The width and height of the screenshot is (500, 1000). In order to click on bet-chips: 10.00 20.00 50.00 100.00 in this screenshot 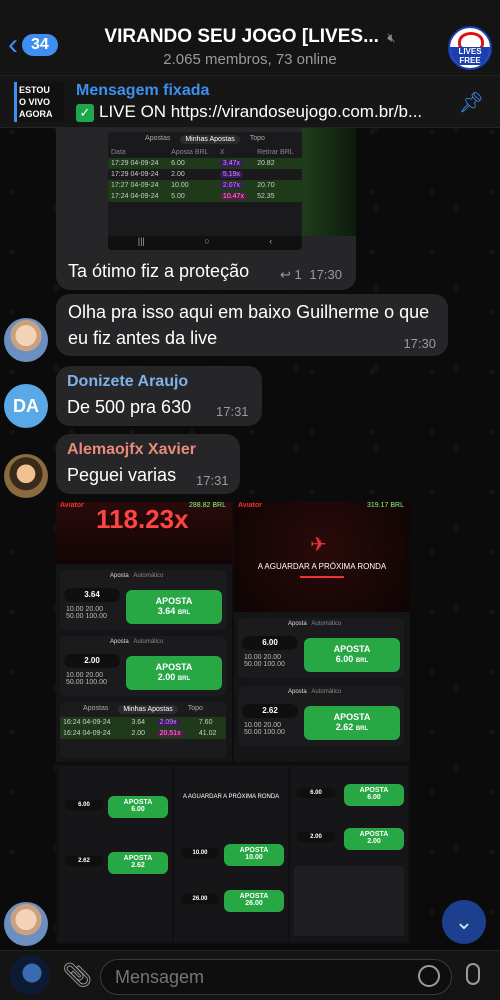, I will do `click(264, 661)`.